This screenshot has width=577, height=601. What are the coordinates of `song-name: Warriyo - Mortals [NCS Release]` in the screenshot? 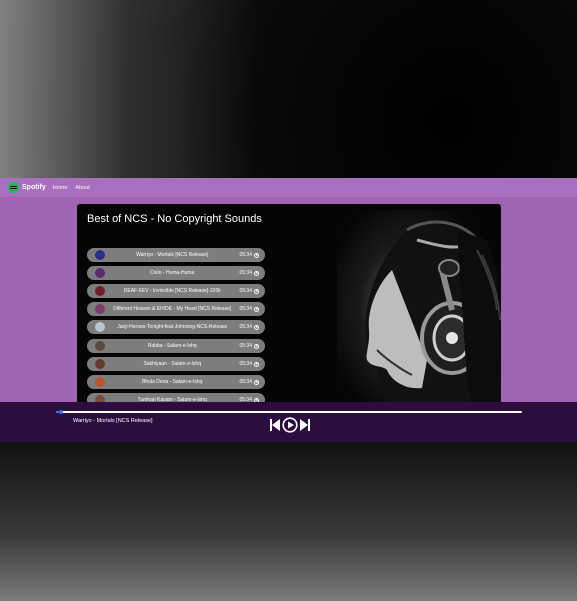 It's located at (172, 255).